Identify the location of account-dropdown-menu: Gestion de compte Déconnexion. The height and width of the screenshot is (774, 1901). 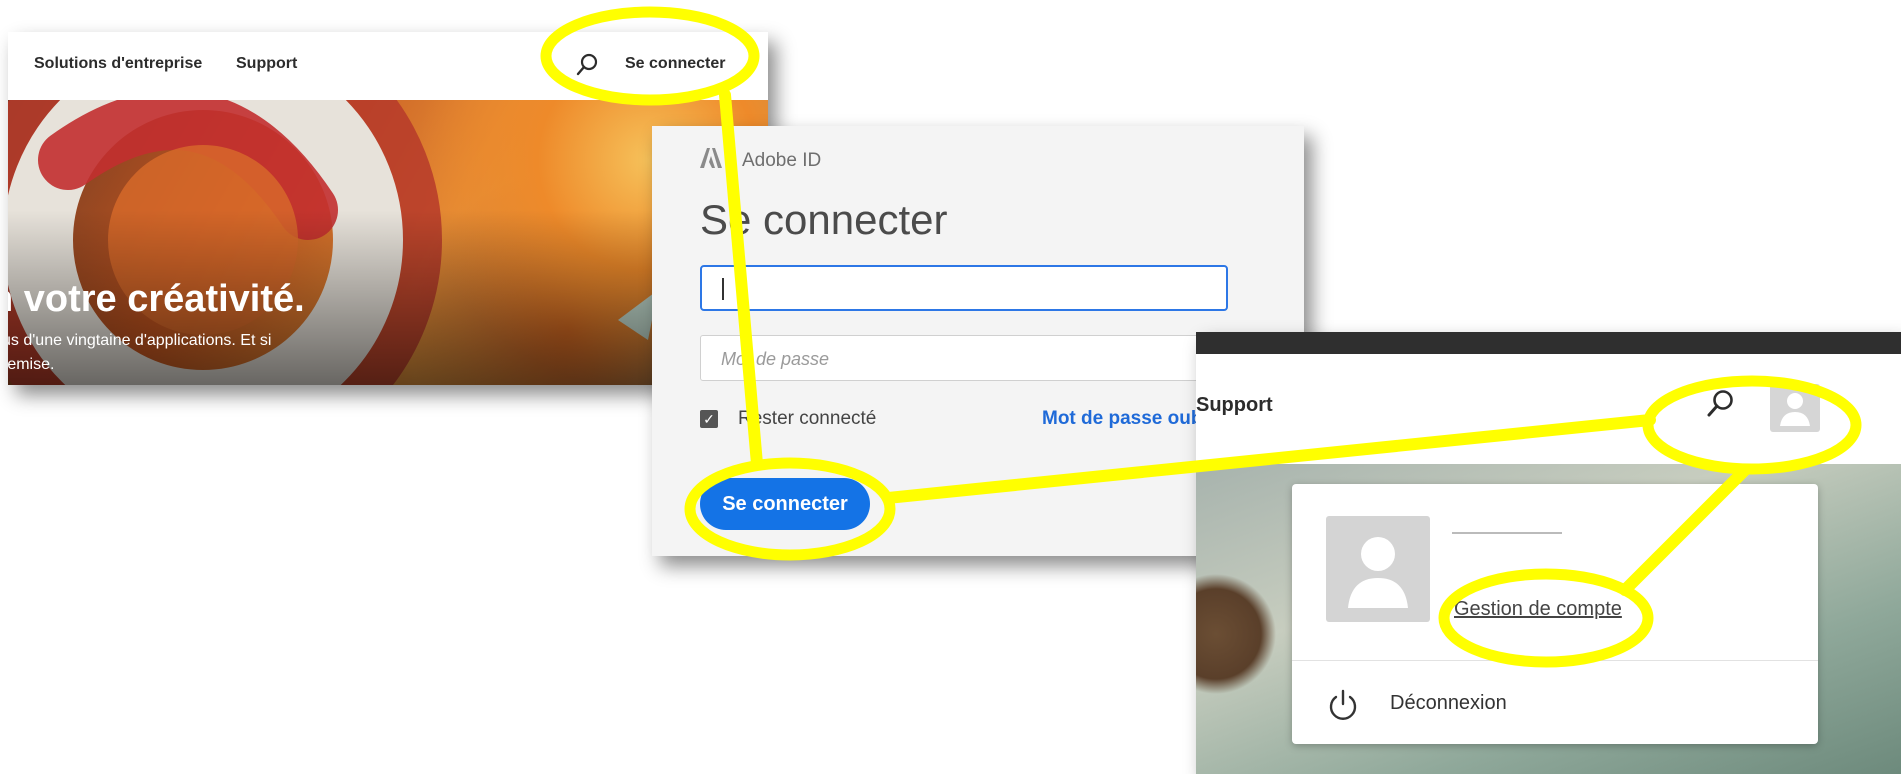
(1555, 614).